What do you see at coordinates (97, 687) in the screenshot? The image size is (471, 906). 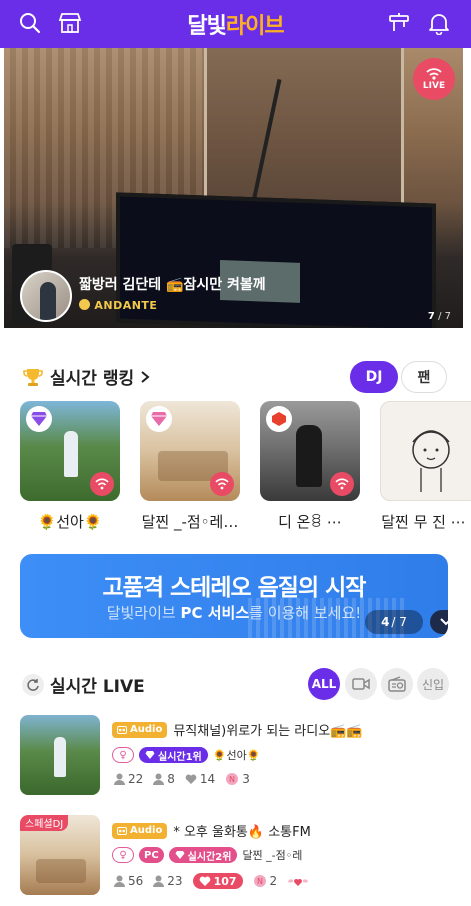 I see `live-title-text: 실시간 LIVE` at bounding box center [97, 687].